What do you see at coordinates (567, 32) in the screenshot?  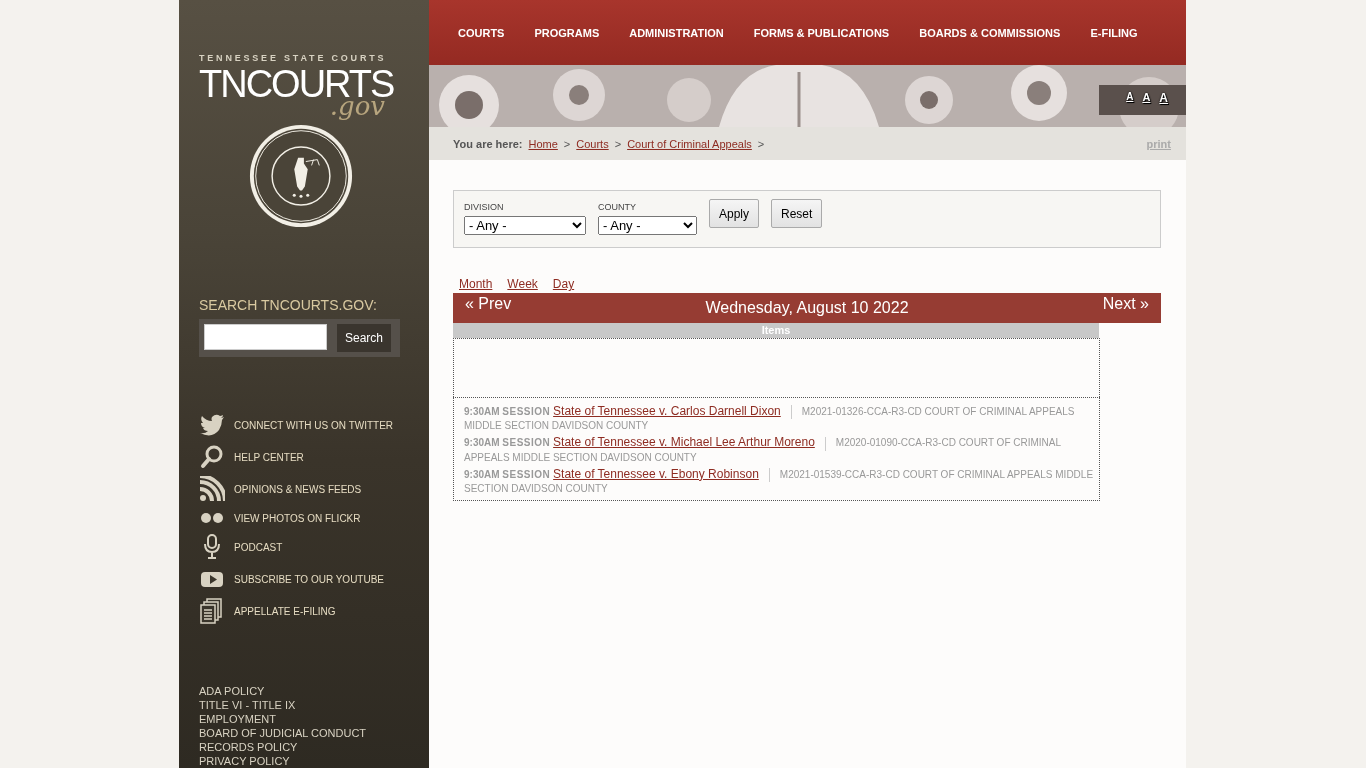 I see `nav-link: PROGRAMS` at bounding box center [567, 32].